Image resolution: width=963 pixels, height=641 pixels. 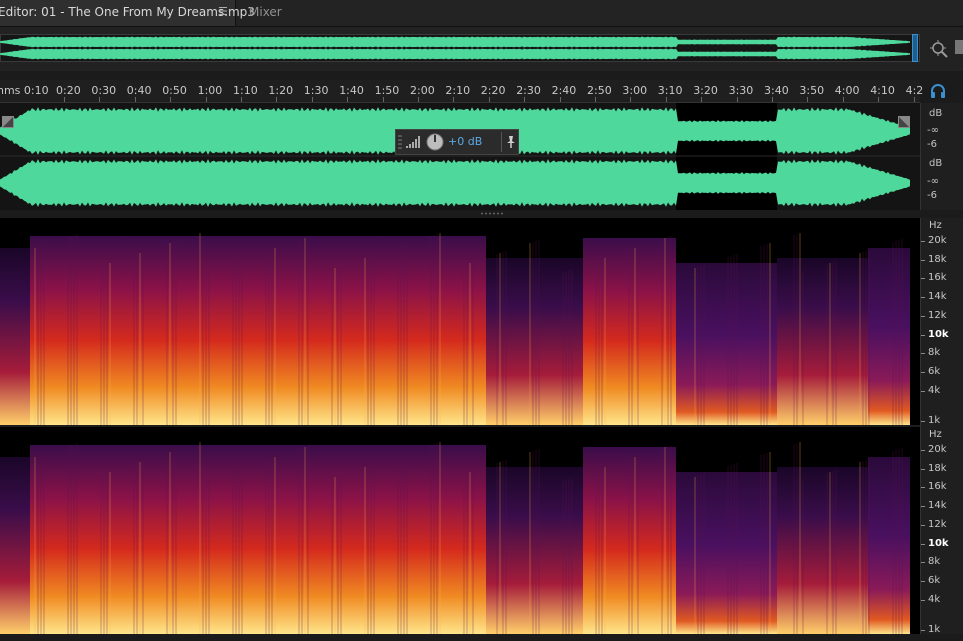 I want to click on ruler-label: 0:40, so click(x=139, y=90).